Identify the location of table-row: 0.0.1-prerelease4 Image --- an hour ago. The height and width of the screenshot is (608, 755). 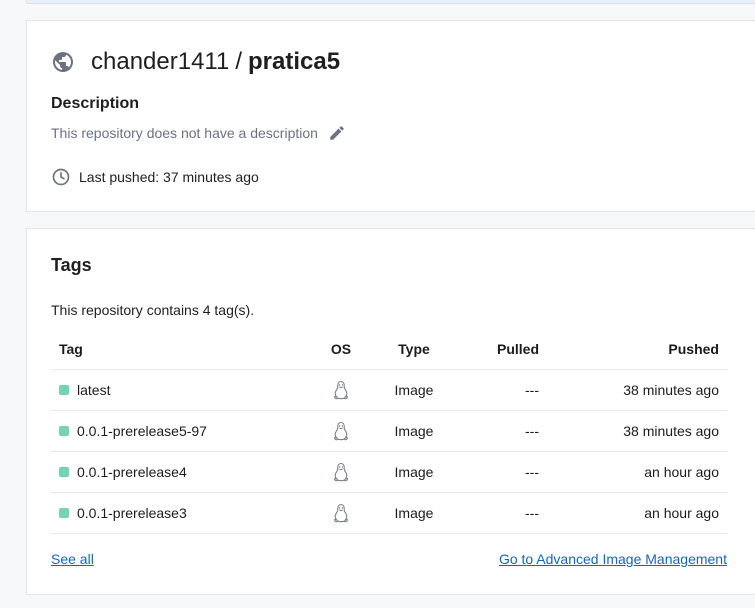
(389, 472).